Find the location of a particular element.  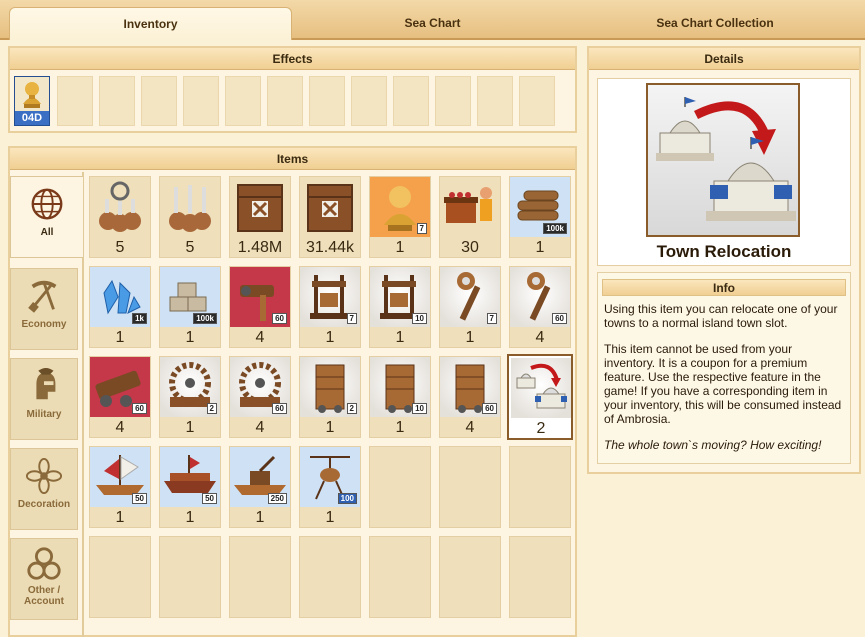

warship-icon: 50 is located at coordinates (190, 477).